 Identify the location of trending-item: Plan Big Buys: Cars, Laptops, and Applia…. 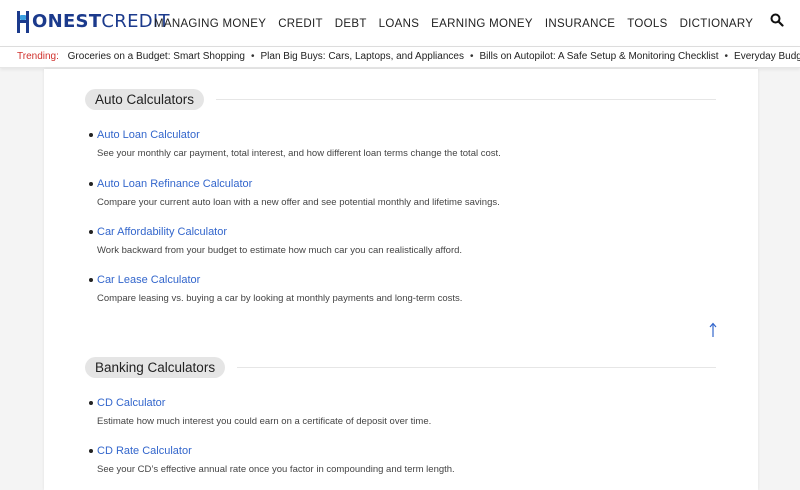
(362, 56).